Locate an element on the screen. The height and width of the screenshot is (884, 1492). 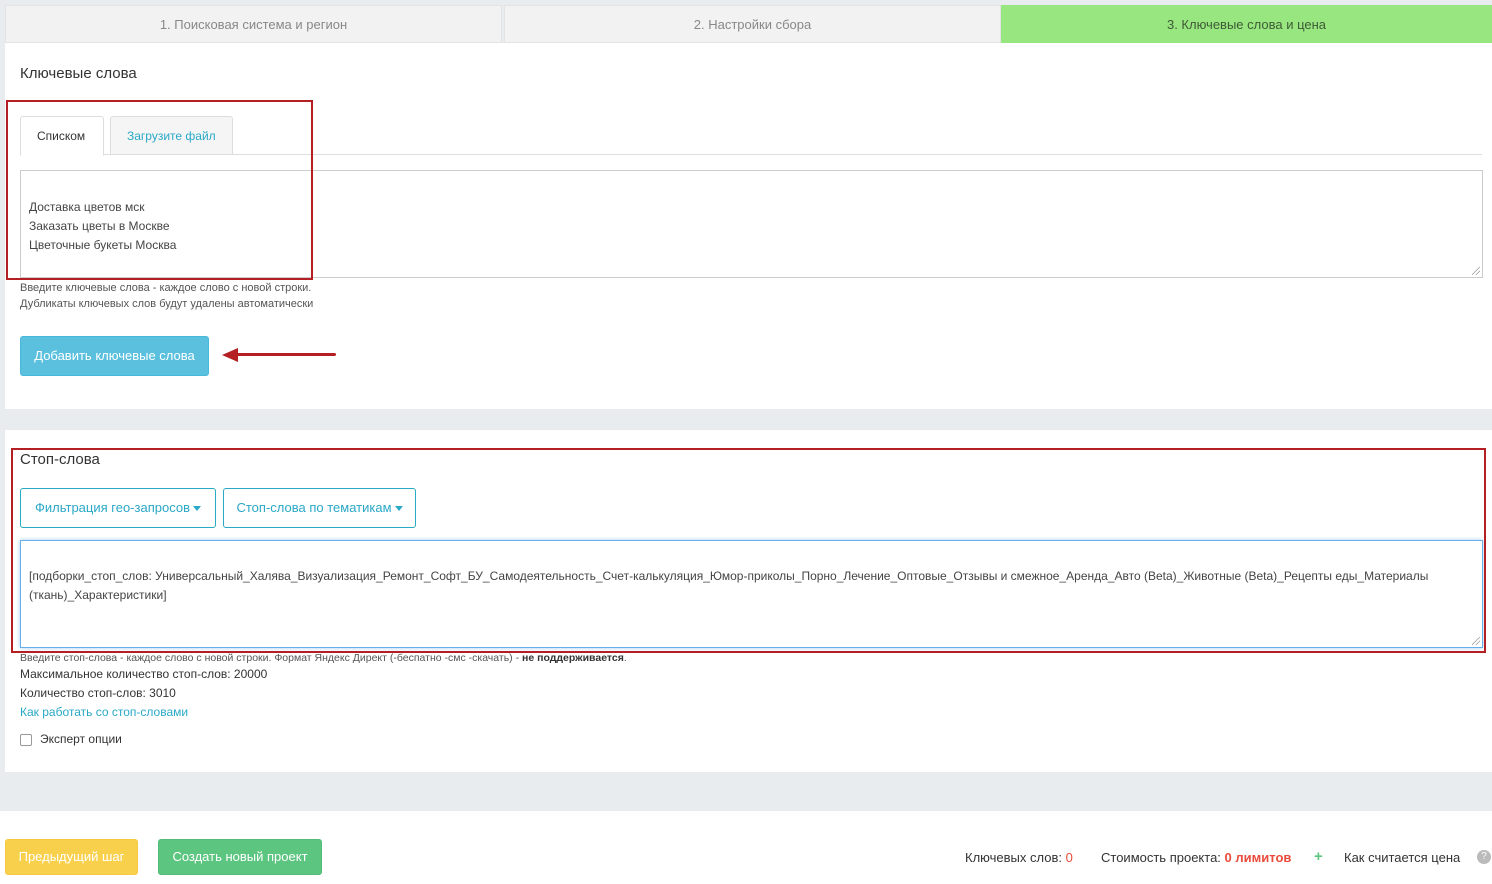
geo-filter-dropdown: Фильтрация гео-запросов is located at coordinates (118, 508).